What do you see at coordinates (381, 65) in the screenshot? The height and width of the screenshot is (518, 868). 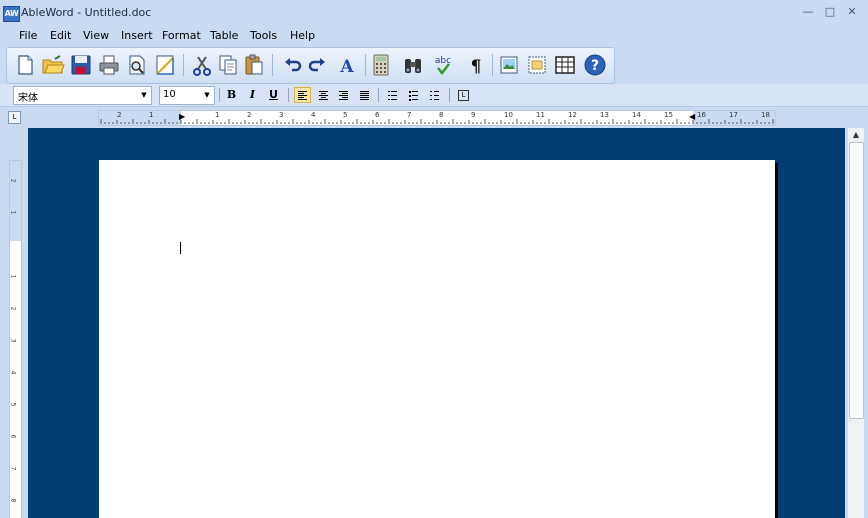 I see `calculator-icon` at bounding box center [381, 65].